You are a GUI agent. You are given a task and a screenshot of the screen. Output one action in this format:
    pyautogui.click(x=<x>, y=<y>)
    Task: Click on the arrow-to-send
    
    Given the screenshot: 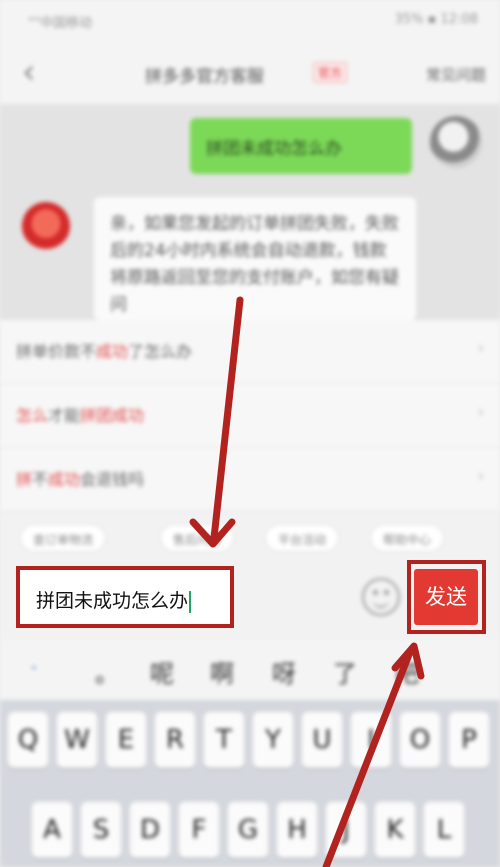 What is the action you would take?
    pyautogui.click(x=368, y=757)
    